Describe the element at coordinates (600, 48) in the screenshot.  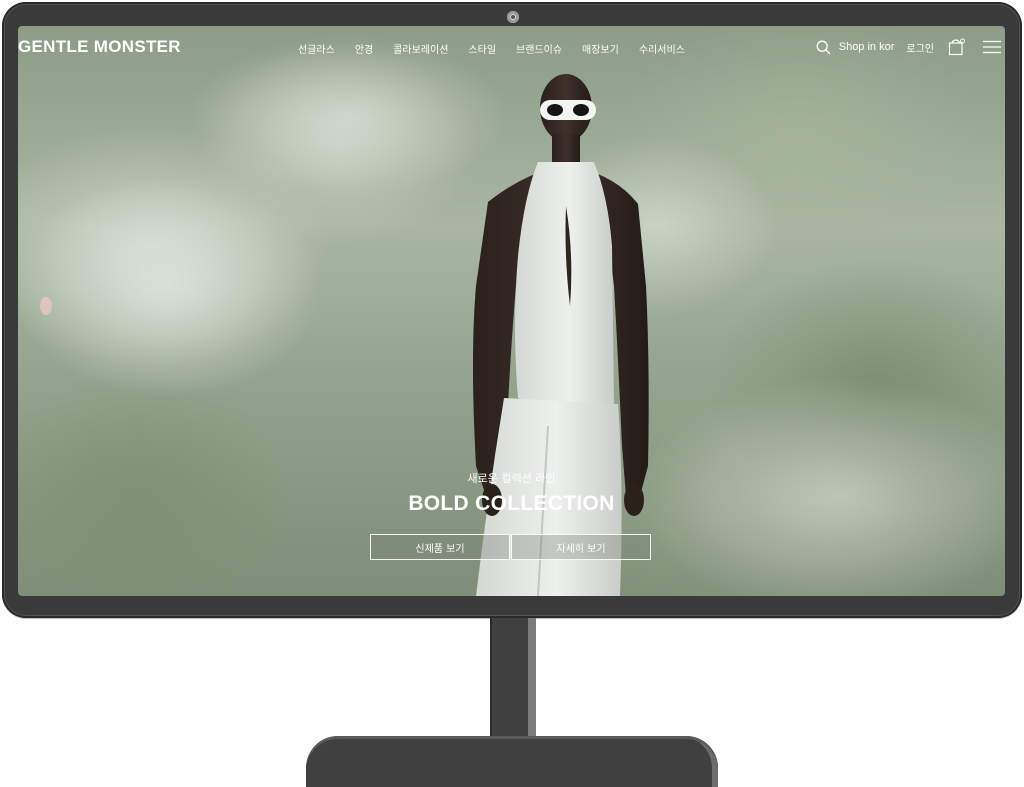
I see `menu-item-stores: 매장보기` at that location.